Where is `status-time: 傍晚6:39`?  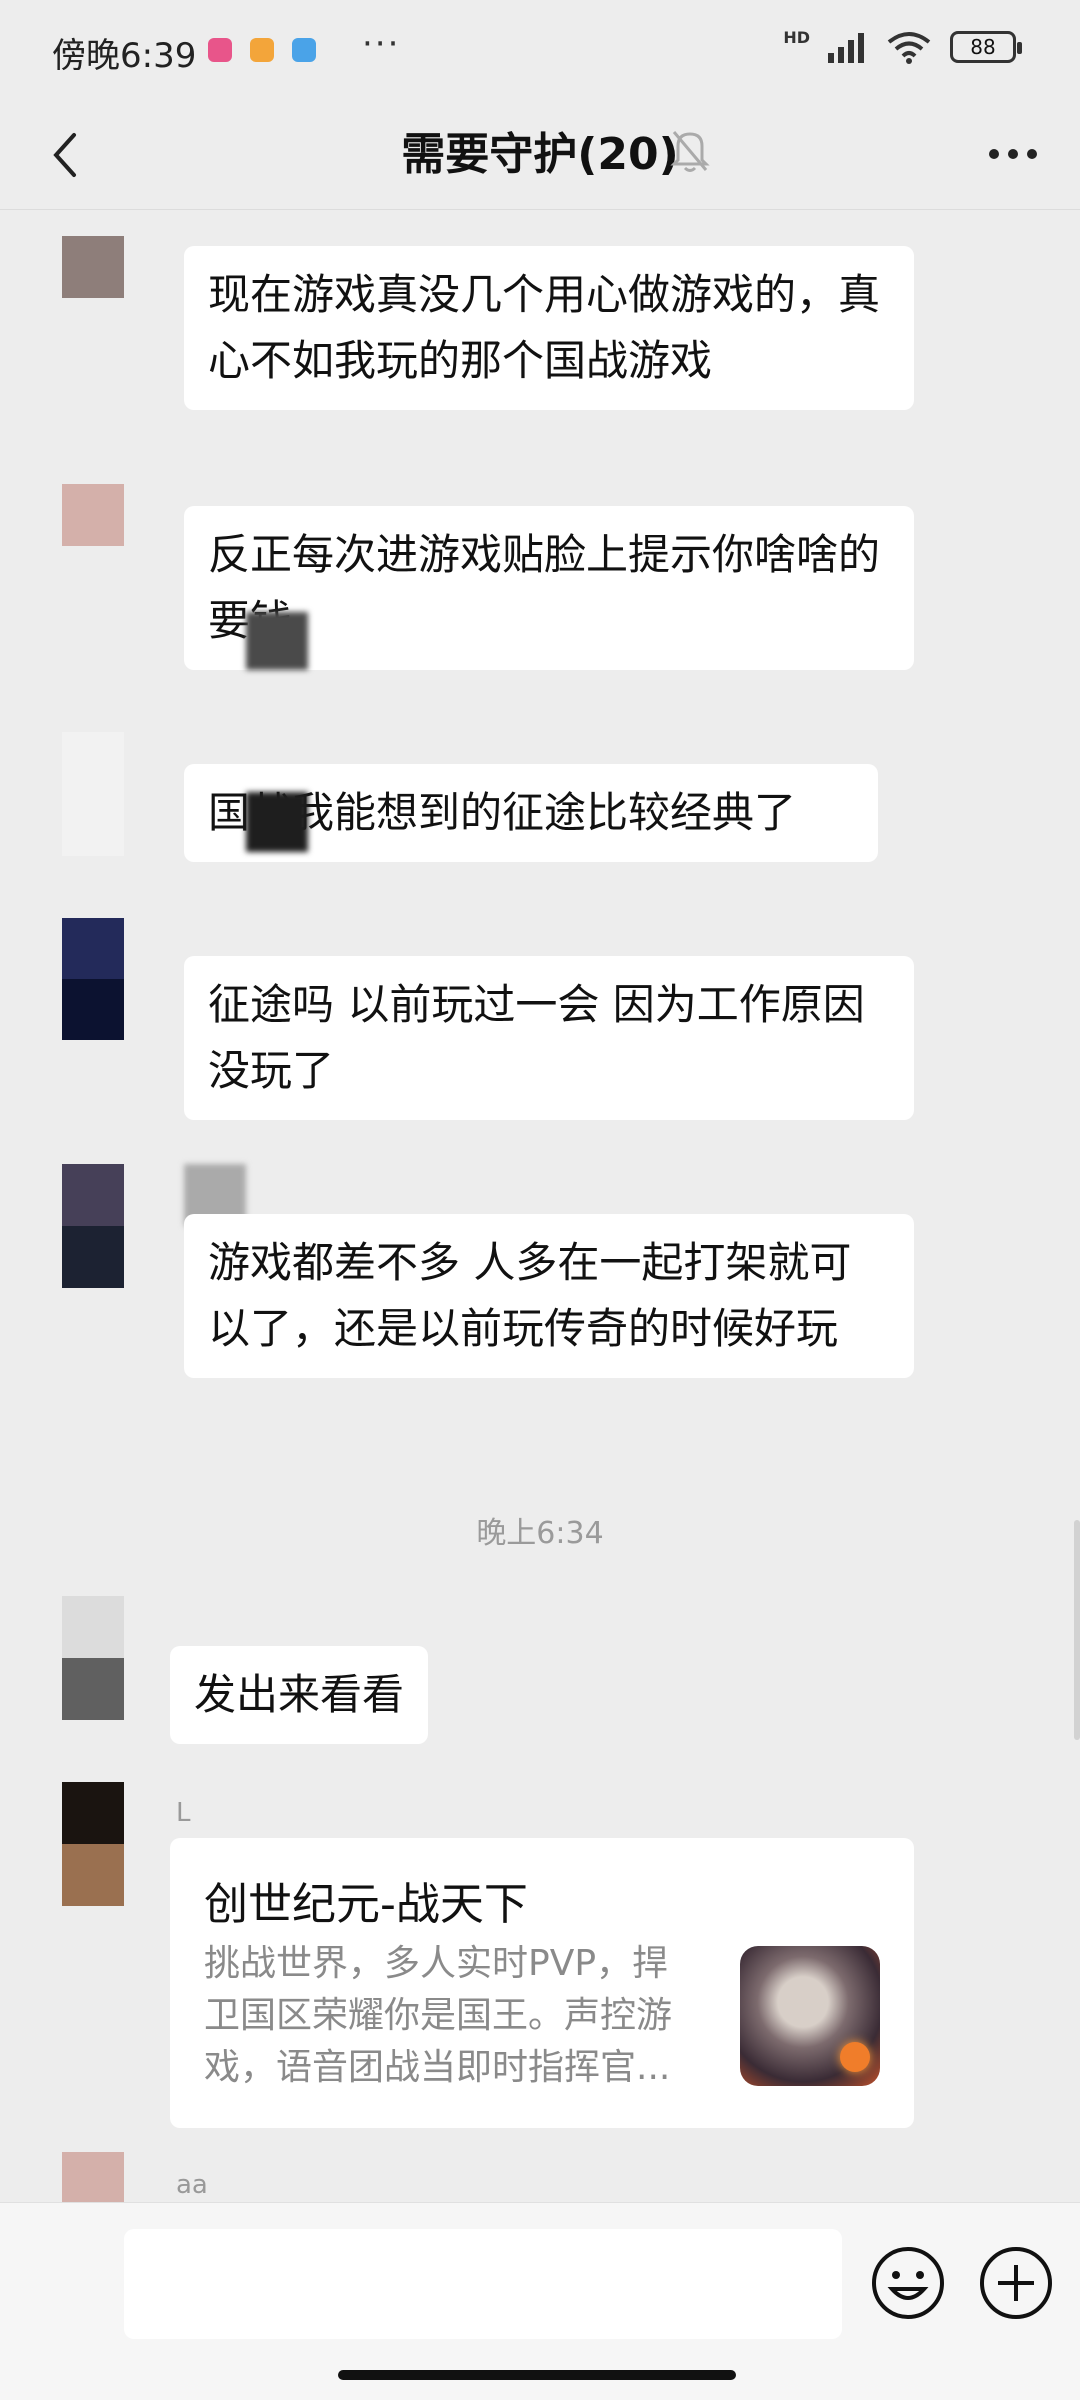
status-time: 傍晚6:39 is located at coordinates (124, 56).